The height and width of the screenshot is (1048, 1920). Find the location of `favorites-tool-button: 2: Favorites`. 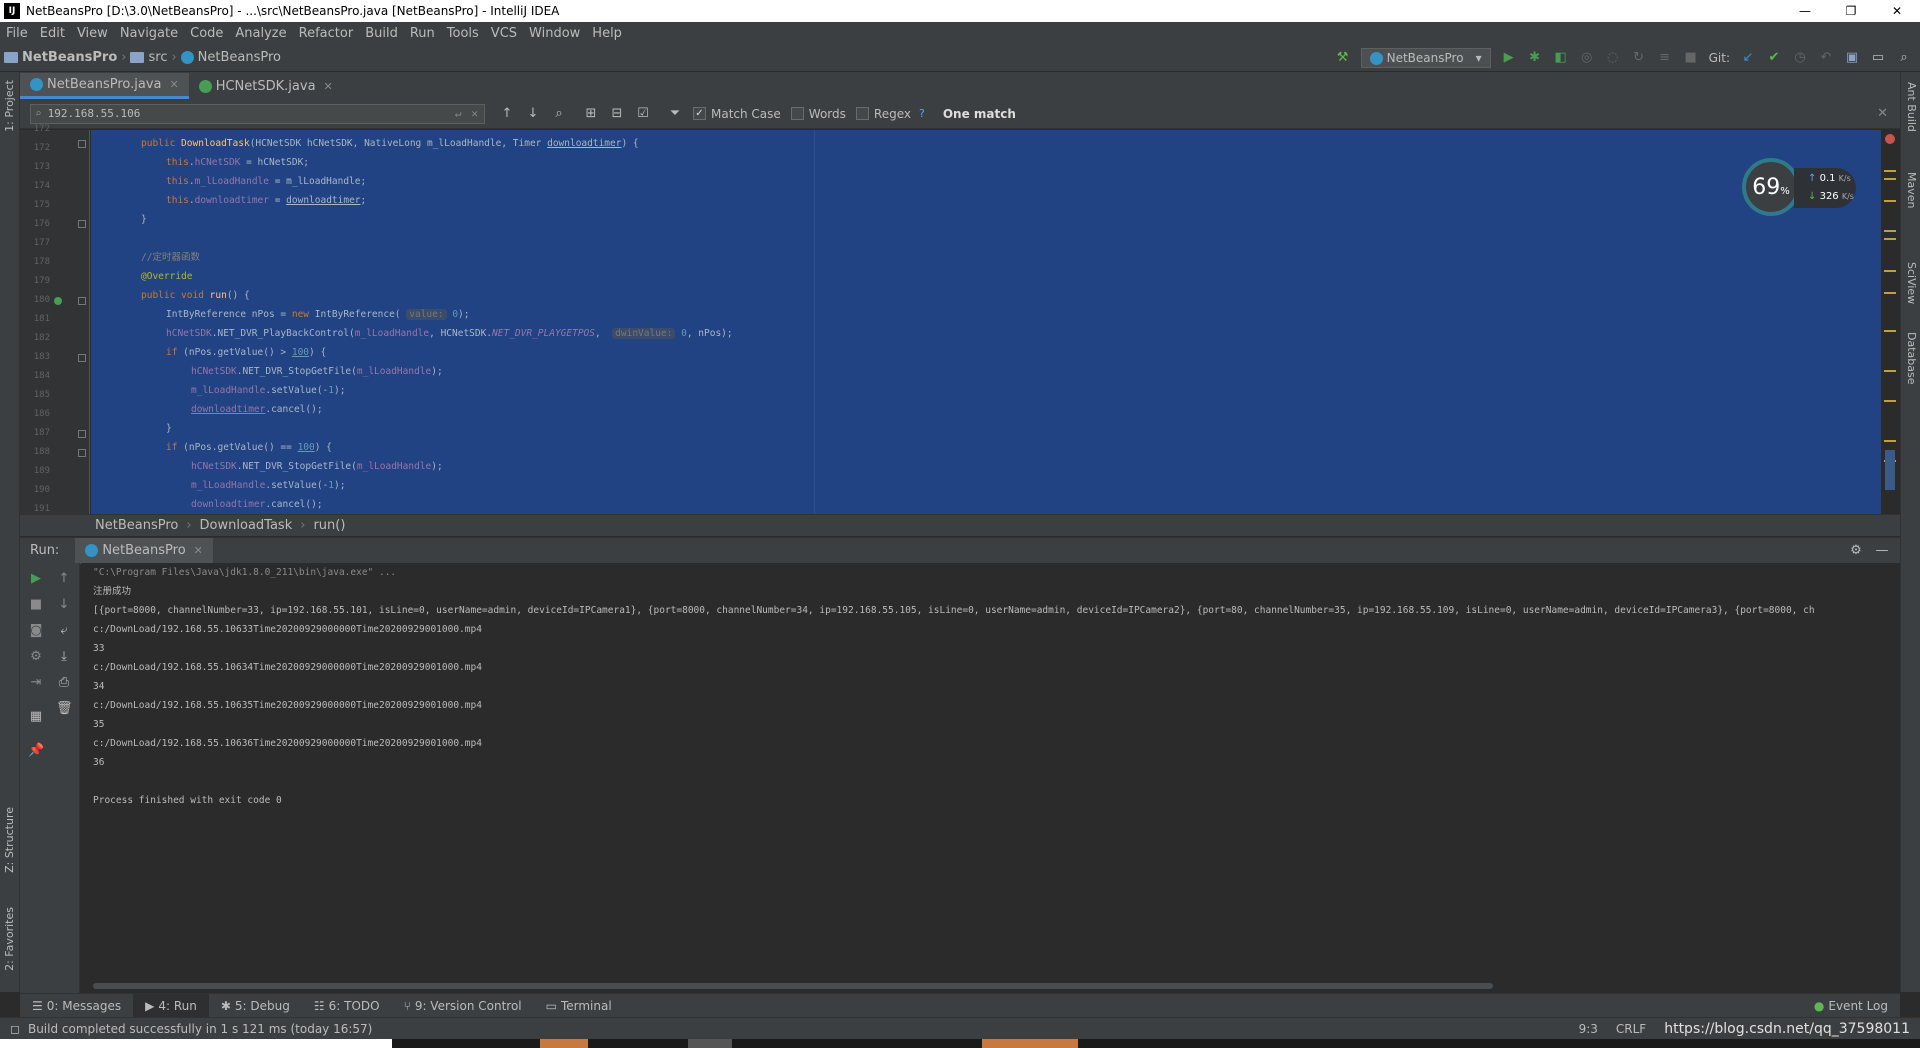

favorites-tool-button: 2: Favorites is located at coordinates (9, 939).